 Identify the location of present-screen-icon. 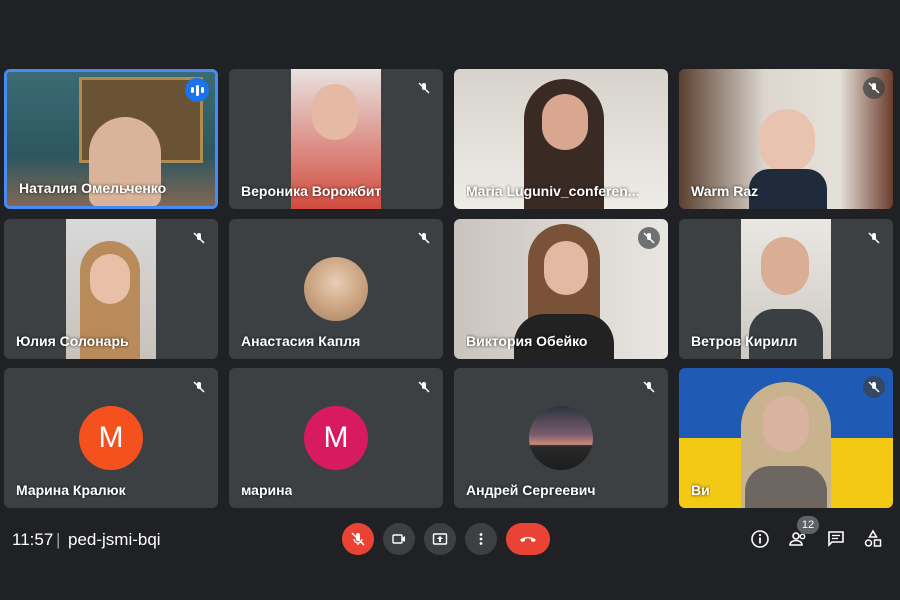
(440, 539).